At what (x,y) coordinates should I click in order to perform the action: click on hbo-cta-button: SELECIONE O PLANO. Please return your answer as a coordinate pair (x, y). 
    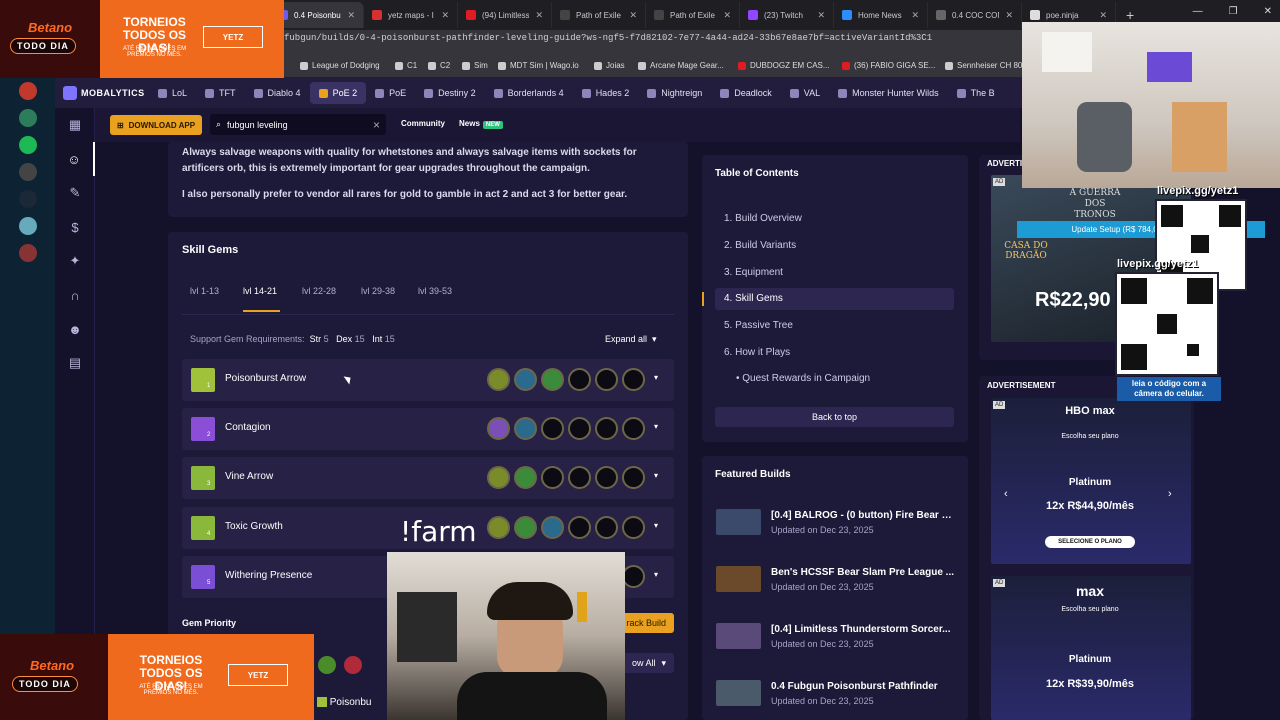
    Looking at the image, I should click on (1090, 542).